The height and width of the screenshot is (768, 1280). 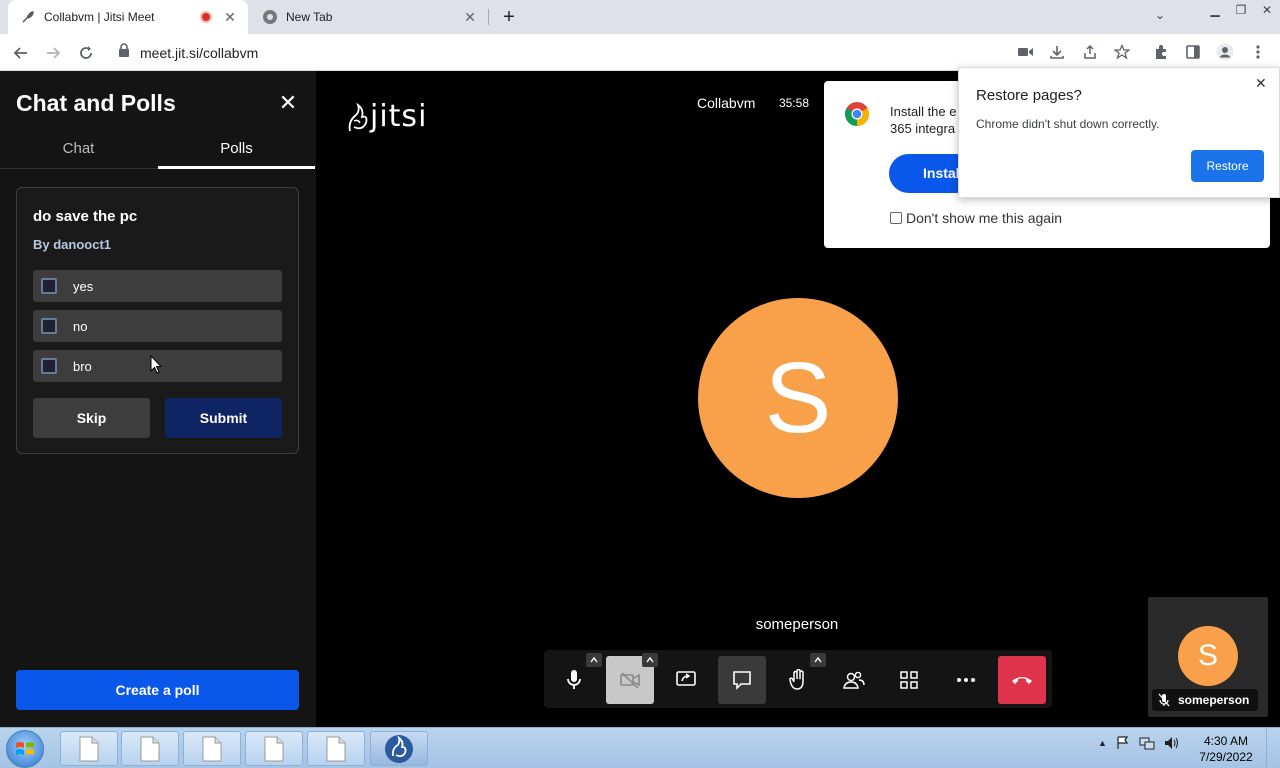 What do you see at coordinates (369, 17) in the screenshot?
I see `browser-tab-newtab: New Tab ✕` at bounding box center [369, 17].